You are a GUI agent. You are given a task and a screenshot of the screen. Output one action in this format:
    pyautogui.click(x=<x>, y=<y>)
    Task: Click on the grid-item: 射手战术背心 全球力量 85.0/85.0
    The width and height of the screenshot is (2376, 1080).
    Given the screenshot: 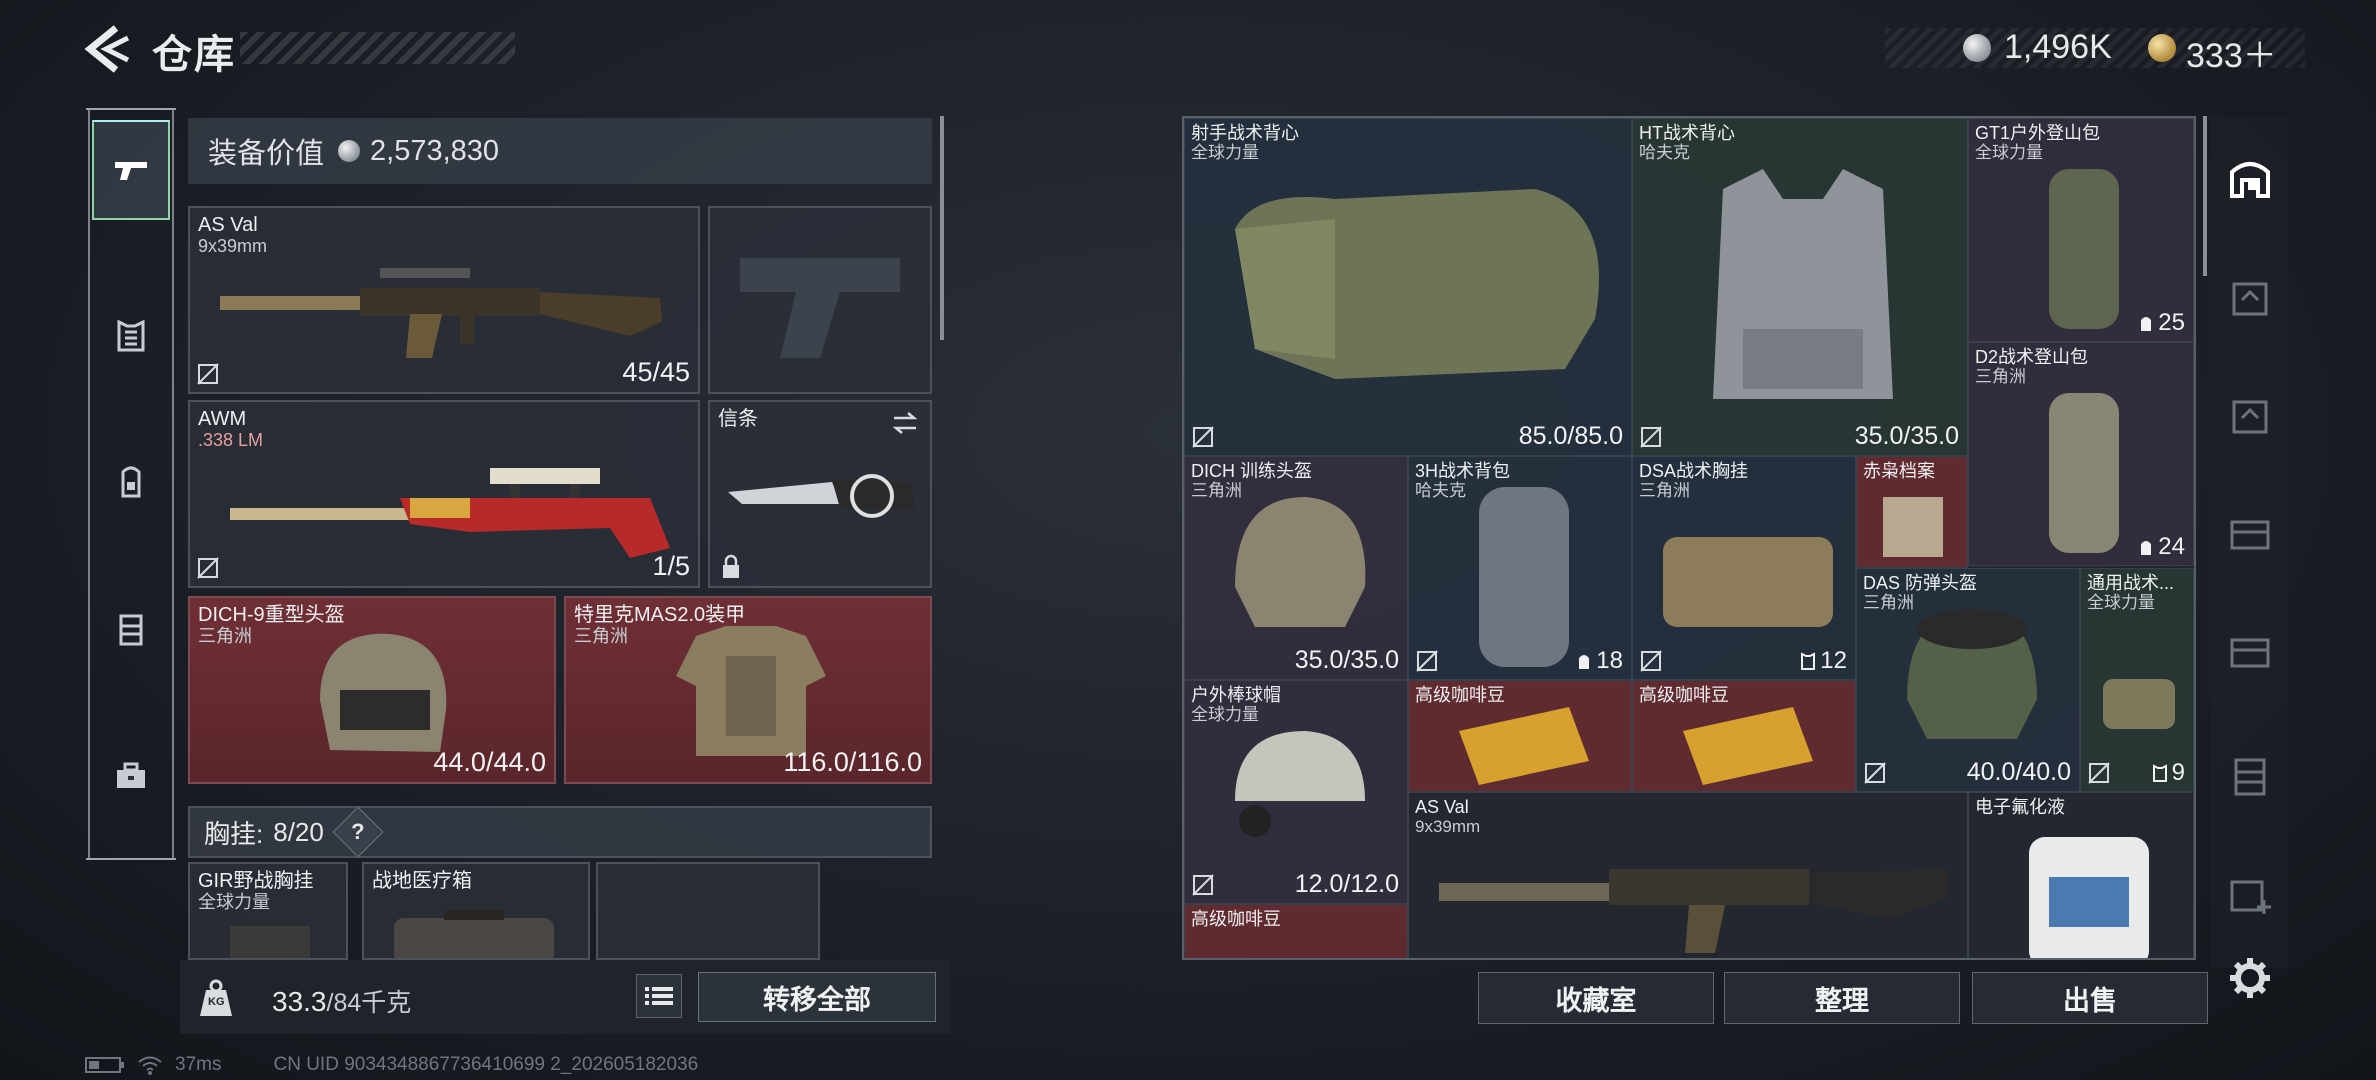 What is the action you would take?
    pyautogui.click(x=1408, y=287)
    